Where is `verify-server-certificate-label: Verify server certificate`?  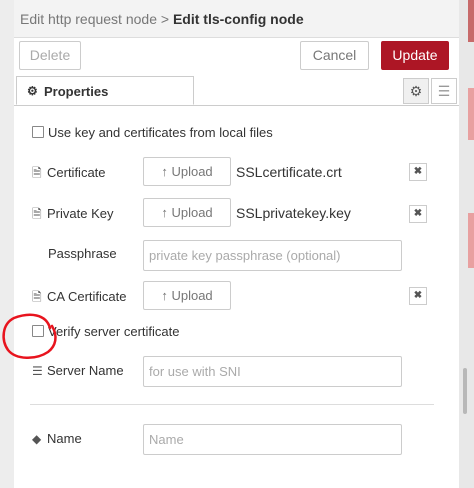 verify-server-certificate-label: Verify server certificate is located at coordinates (114, 331).